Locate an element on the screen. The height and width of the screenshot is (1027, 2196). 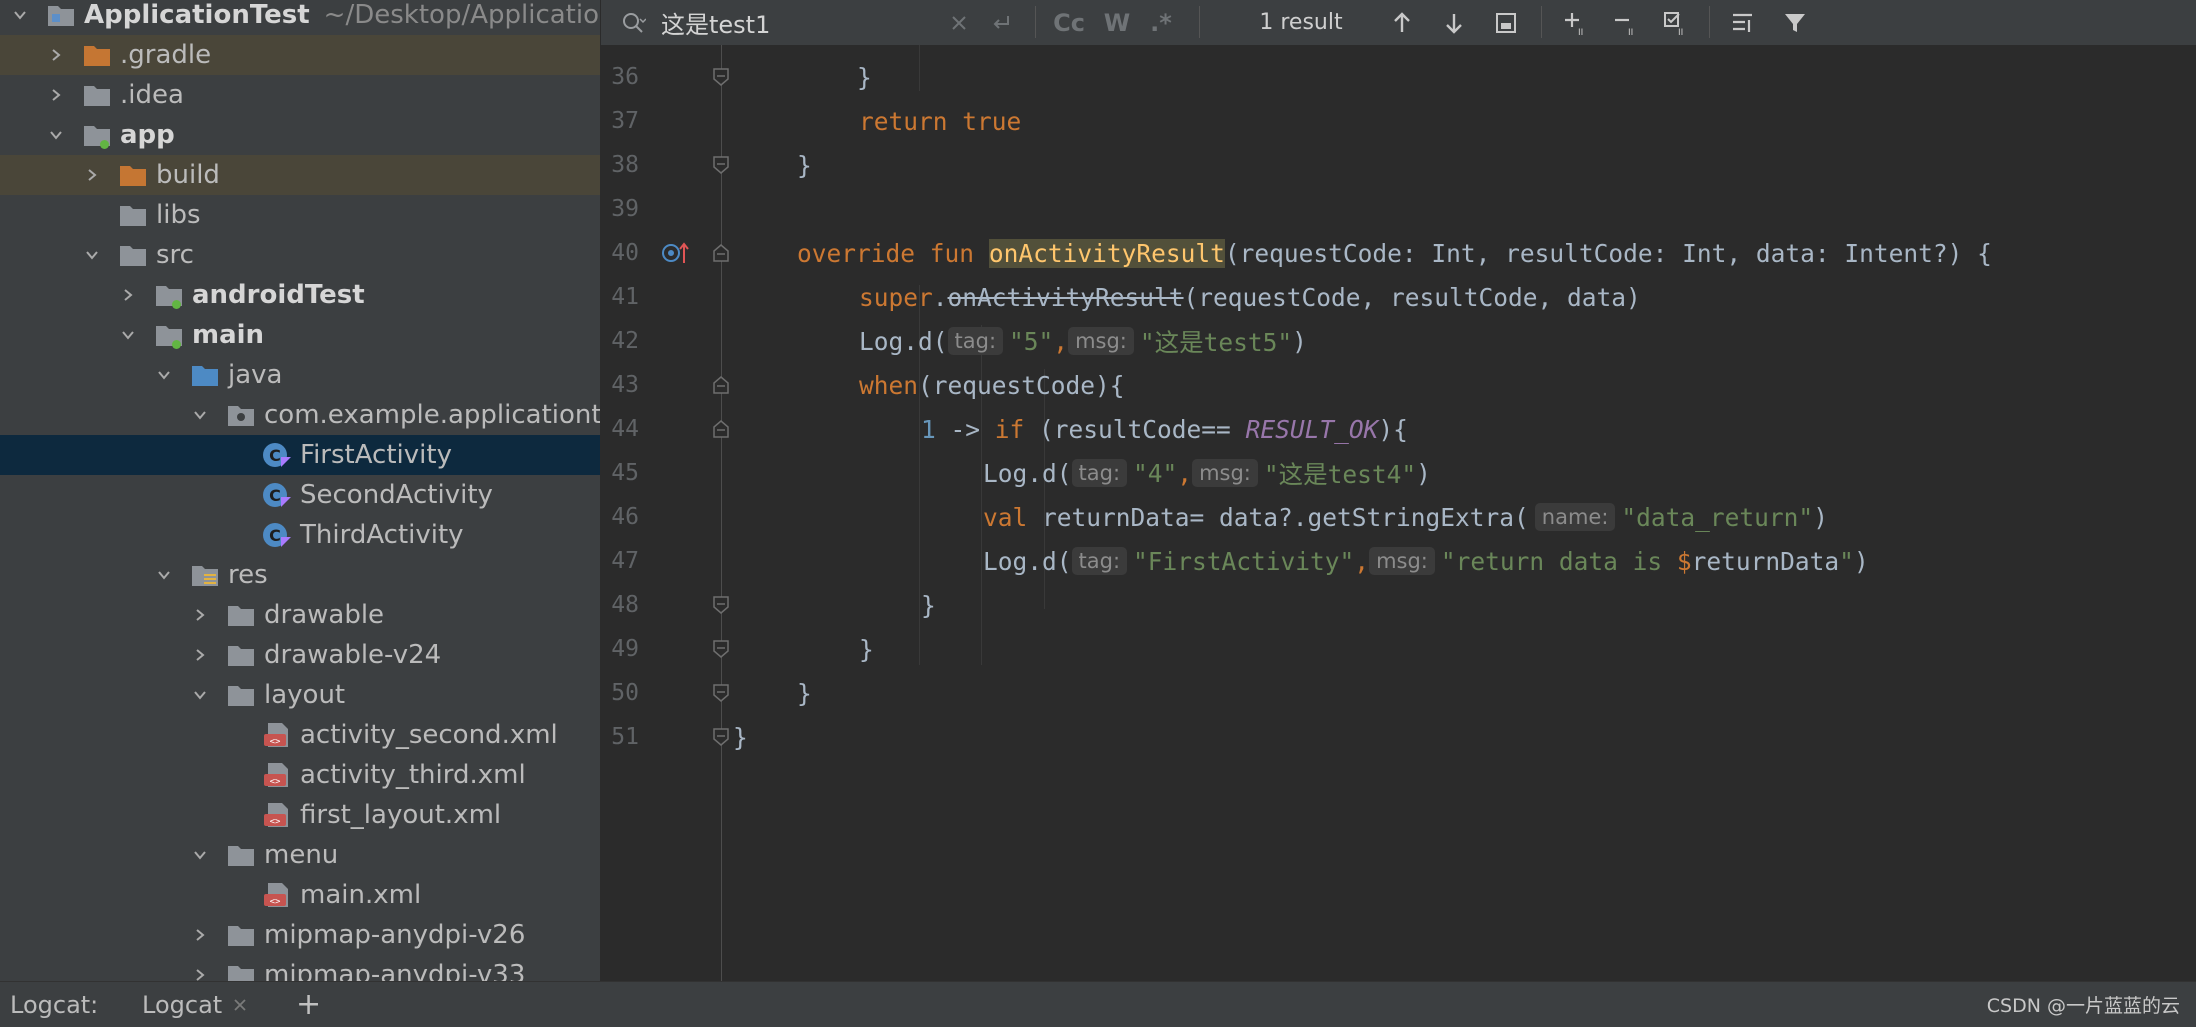
close-tab-icon is located at coordinates (240, 1005).